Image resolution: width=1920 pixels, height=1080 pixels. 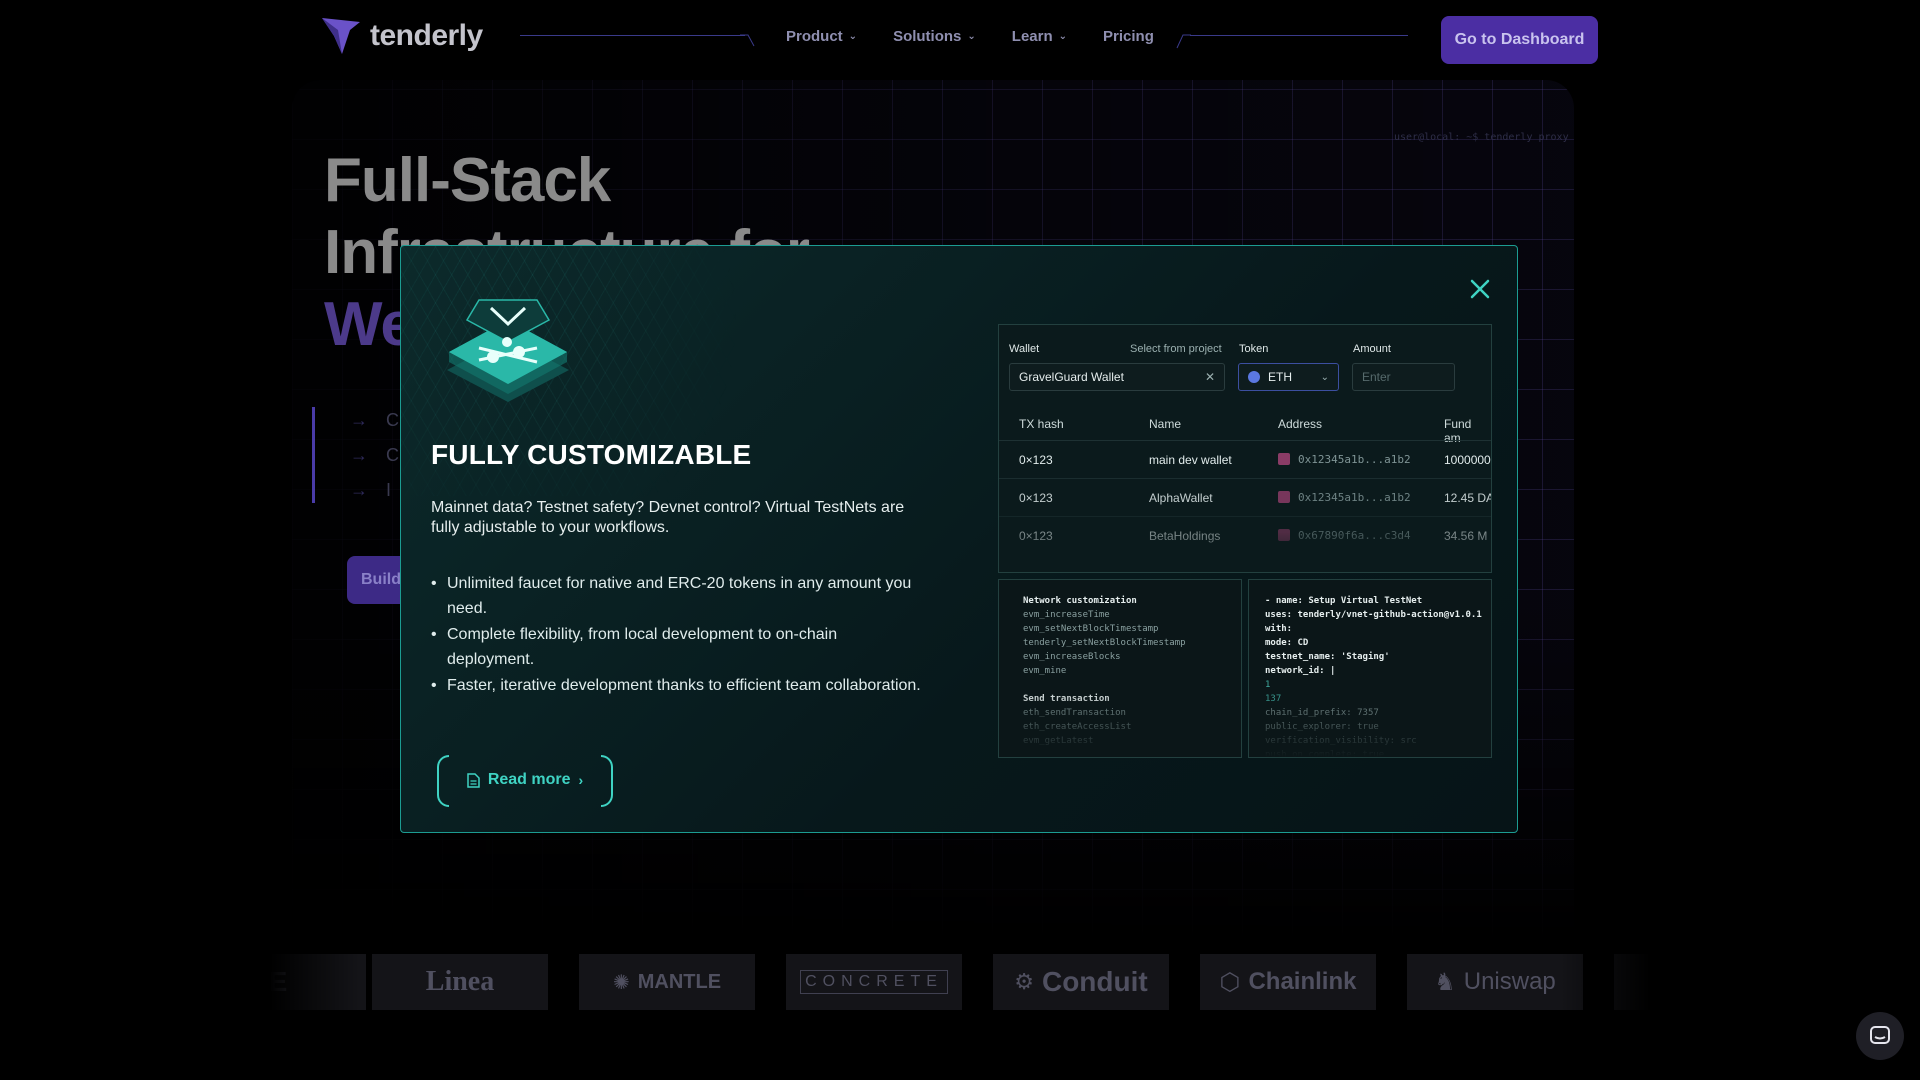 I want to click on partner-logo-conduit: ⚙ Conduit, so click(x=1081, y=982).